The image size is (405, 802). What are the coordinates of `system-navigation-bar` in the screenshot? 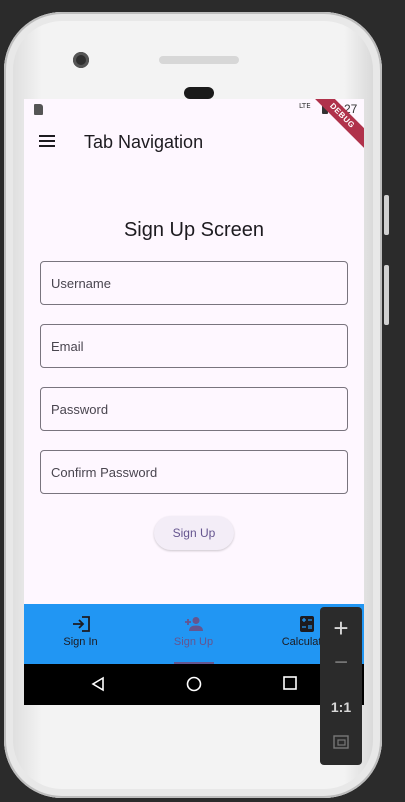 It's located at (194, 684).